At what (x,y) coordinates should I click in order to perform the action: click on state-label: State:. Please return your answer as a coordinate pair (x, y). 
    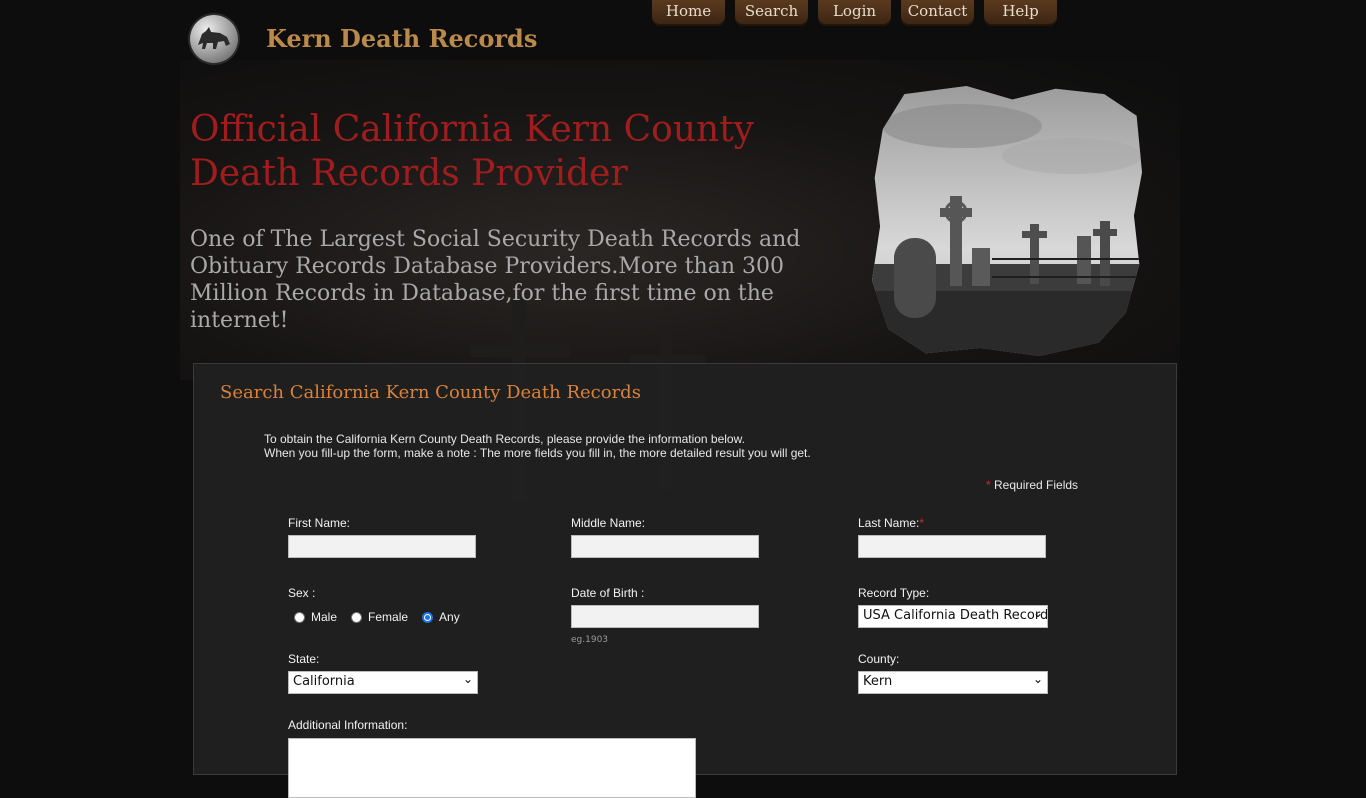
    Looking at the image, I should click on (304, 659).